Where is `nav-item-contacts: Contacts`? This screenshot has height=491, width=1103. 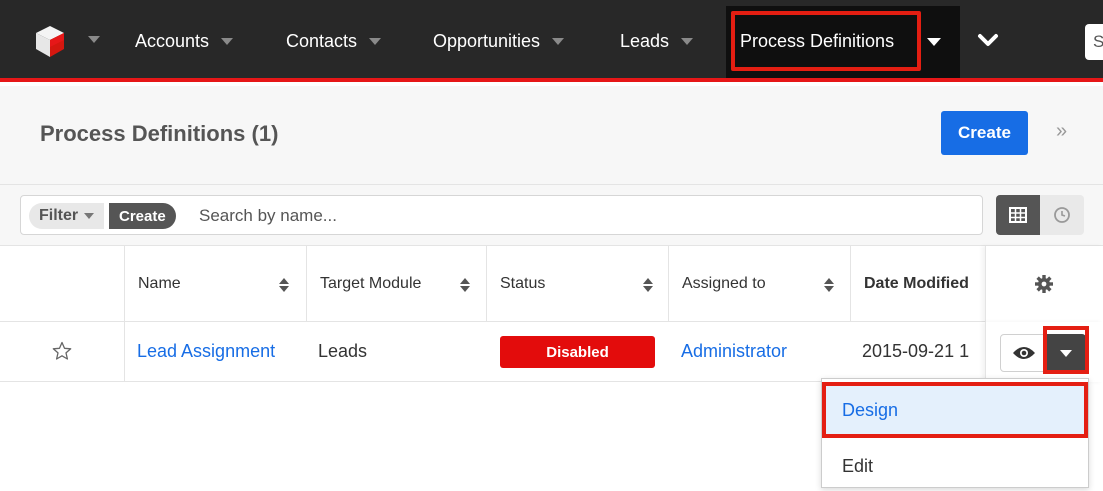
nav-item-contacts: Contacts is located at coordinates (334, 41).